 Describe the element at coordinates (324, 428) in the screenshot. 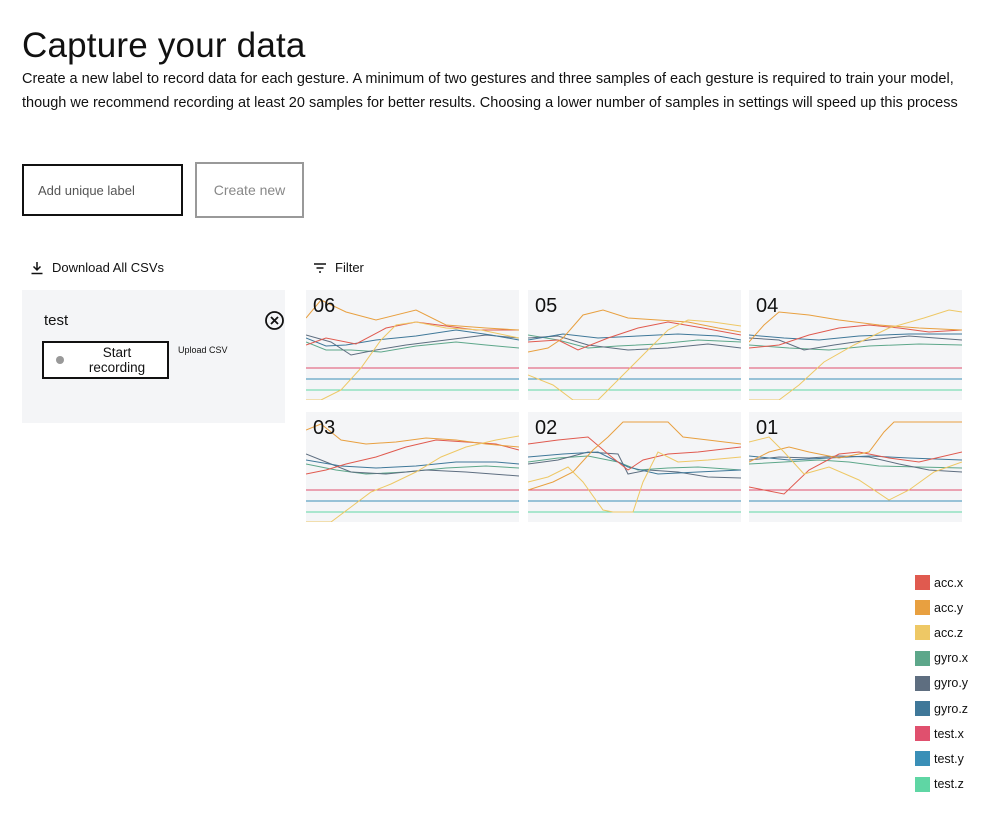

I see `sample-number: 03` at that location.